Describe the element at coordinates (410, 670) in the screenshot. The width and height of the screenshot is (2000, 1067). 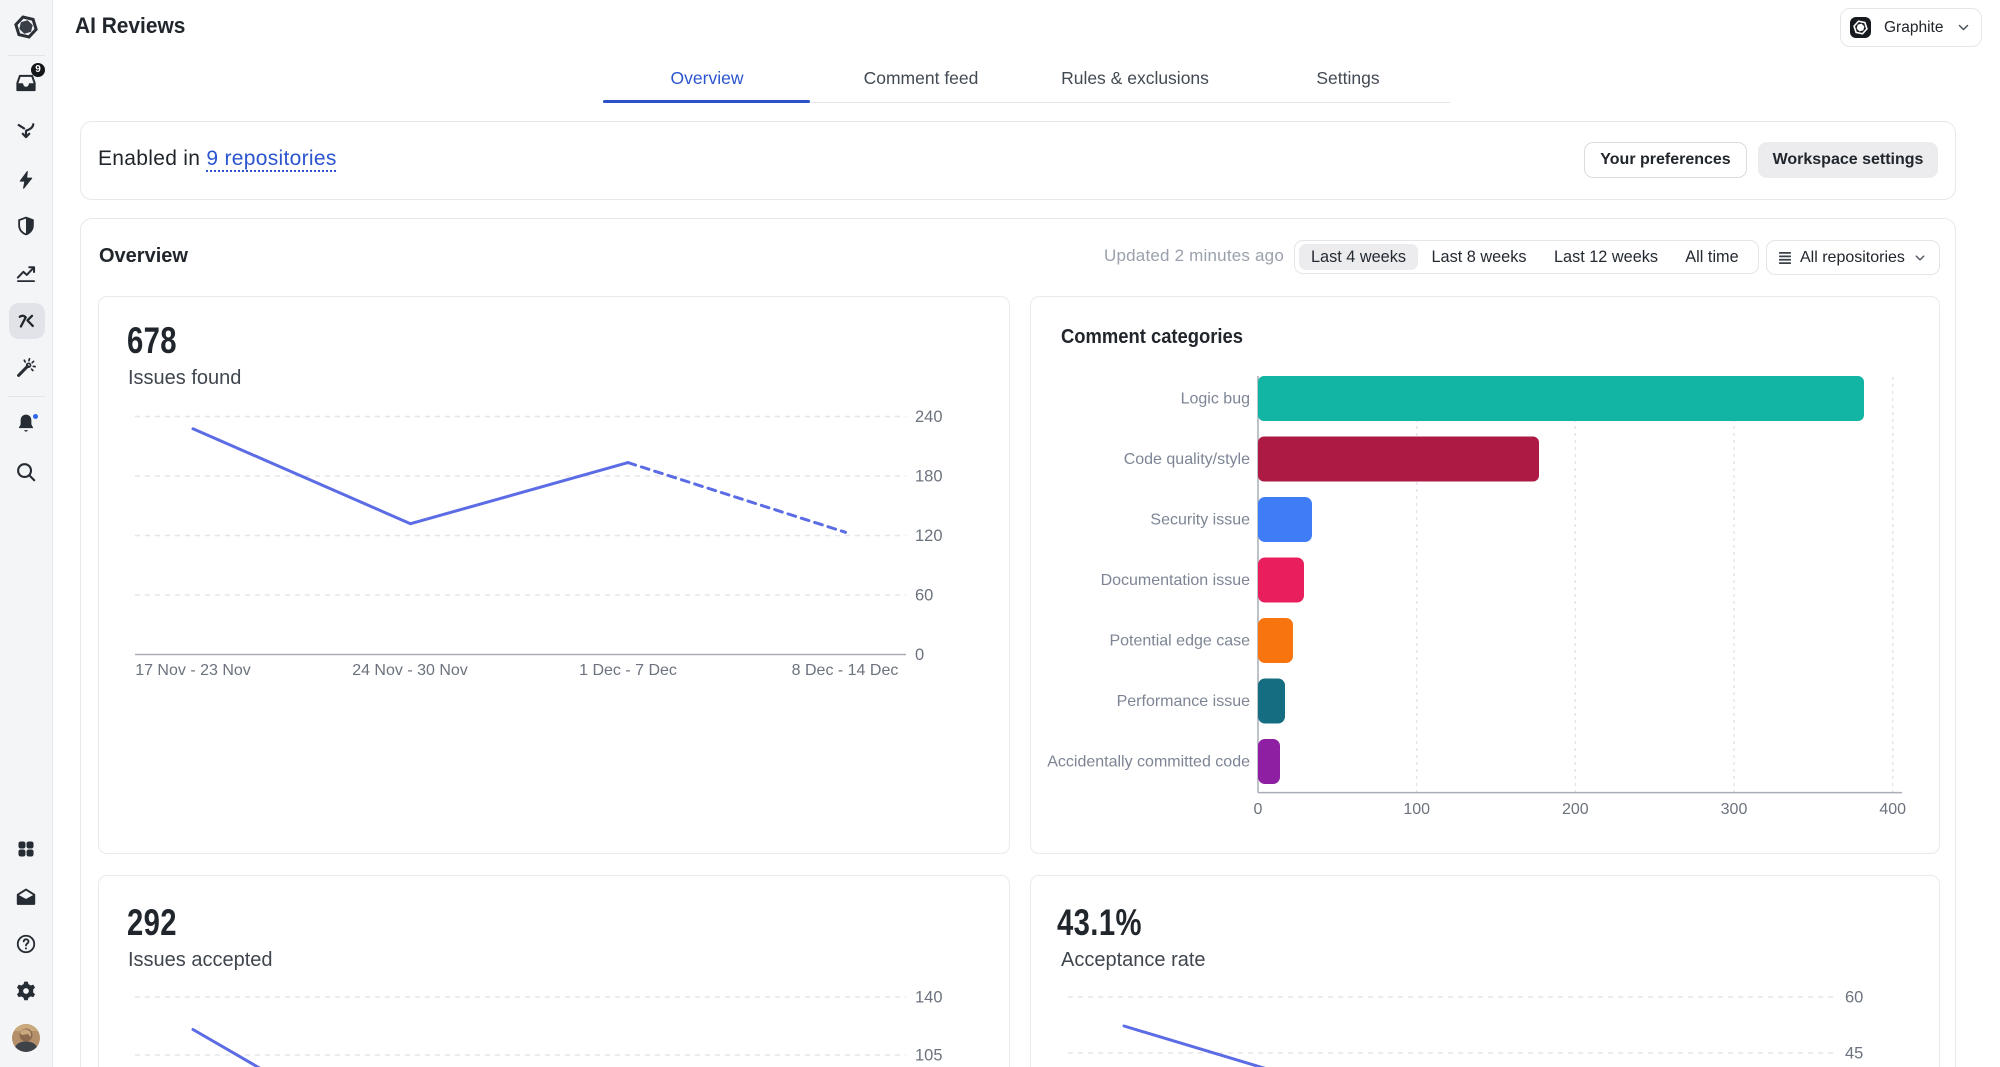
I see `svg-text: 24 Nov - 30 Nov` at that location.